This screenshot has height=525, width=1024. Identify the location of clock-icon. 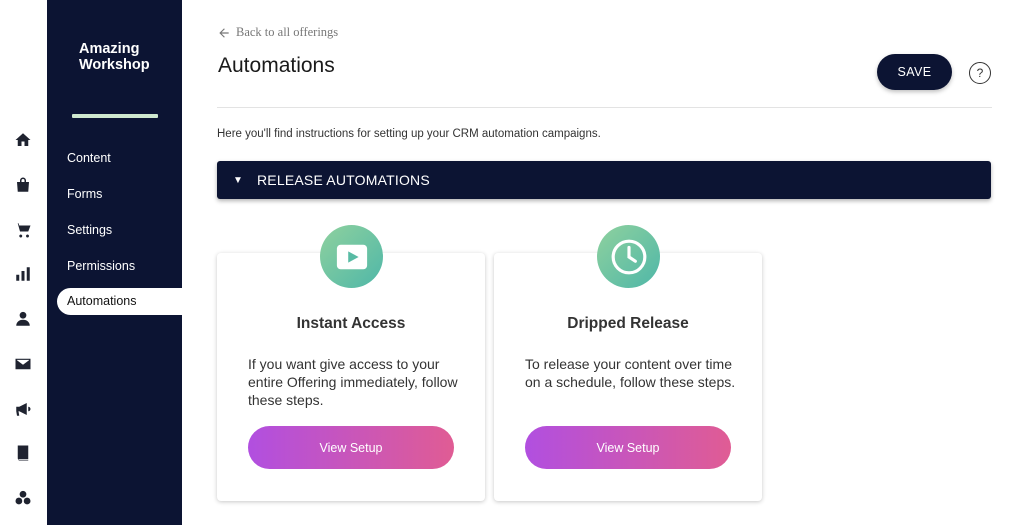
(628, 256).